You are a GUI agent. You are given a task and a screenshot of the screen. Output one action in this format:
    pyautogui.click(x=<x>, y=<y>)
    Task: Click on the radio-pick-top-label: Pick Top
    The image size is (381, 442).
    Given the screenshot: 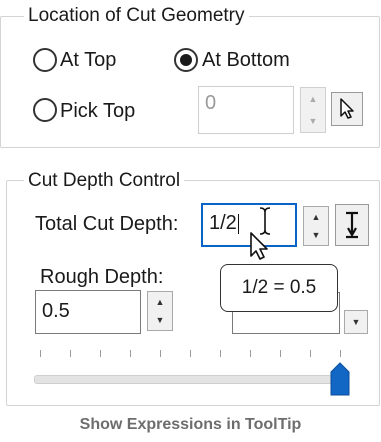 What is the action you would take?
    pyautogui.click(x=98, y=111)
    